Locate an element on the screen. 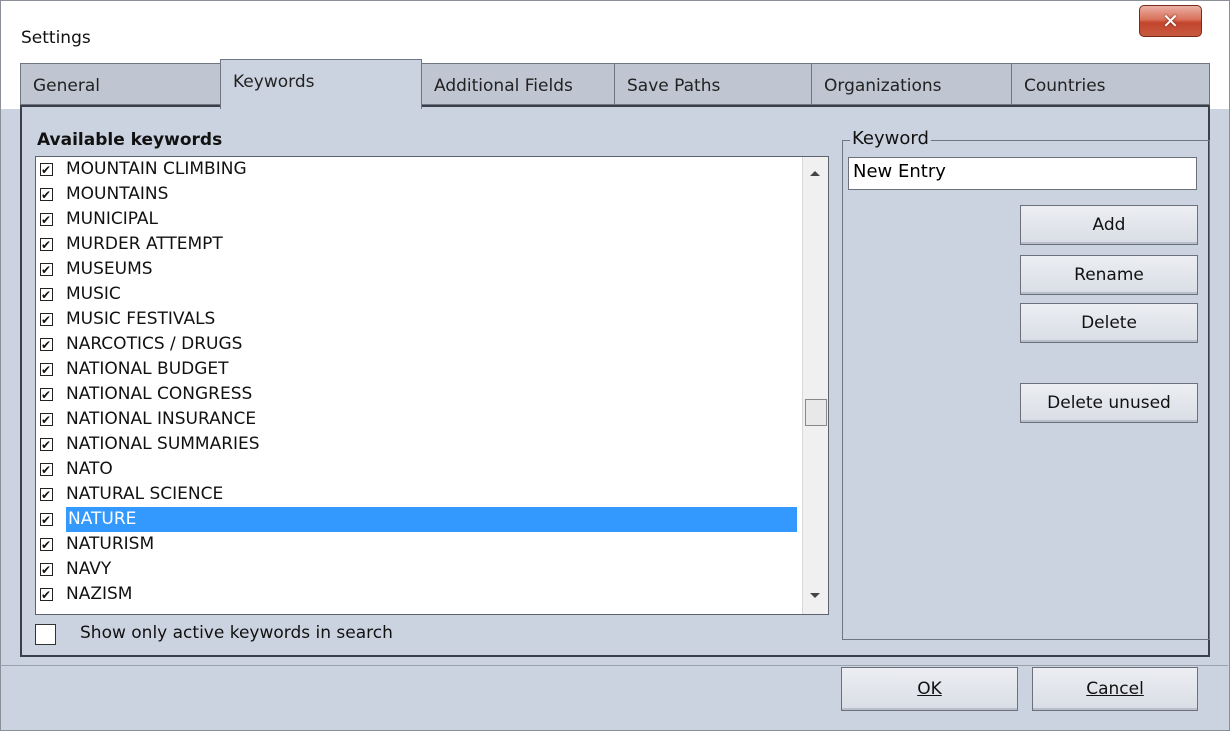  add-button: Add is located at coordinates (1109, 225).